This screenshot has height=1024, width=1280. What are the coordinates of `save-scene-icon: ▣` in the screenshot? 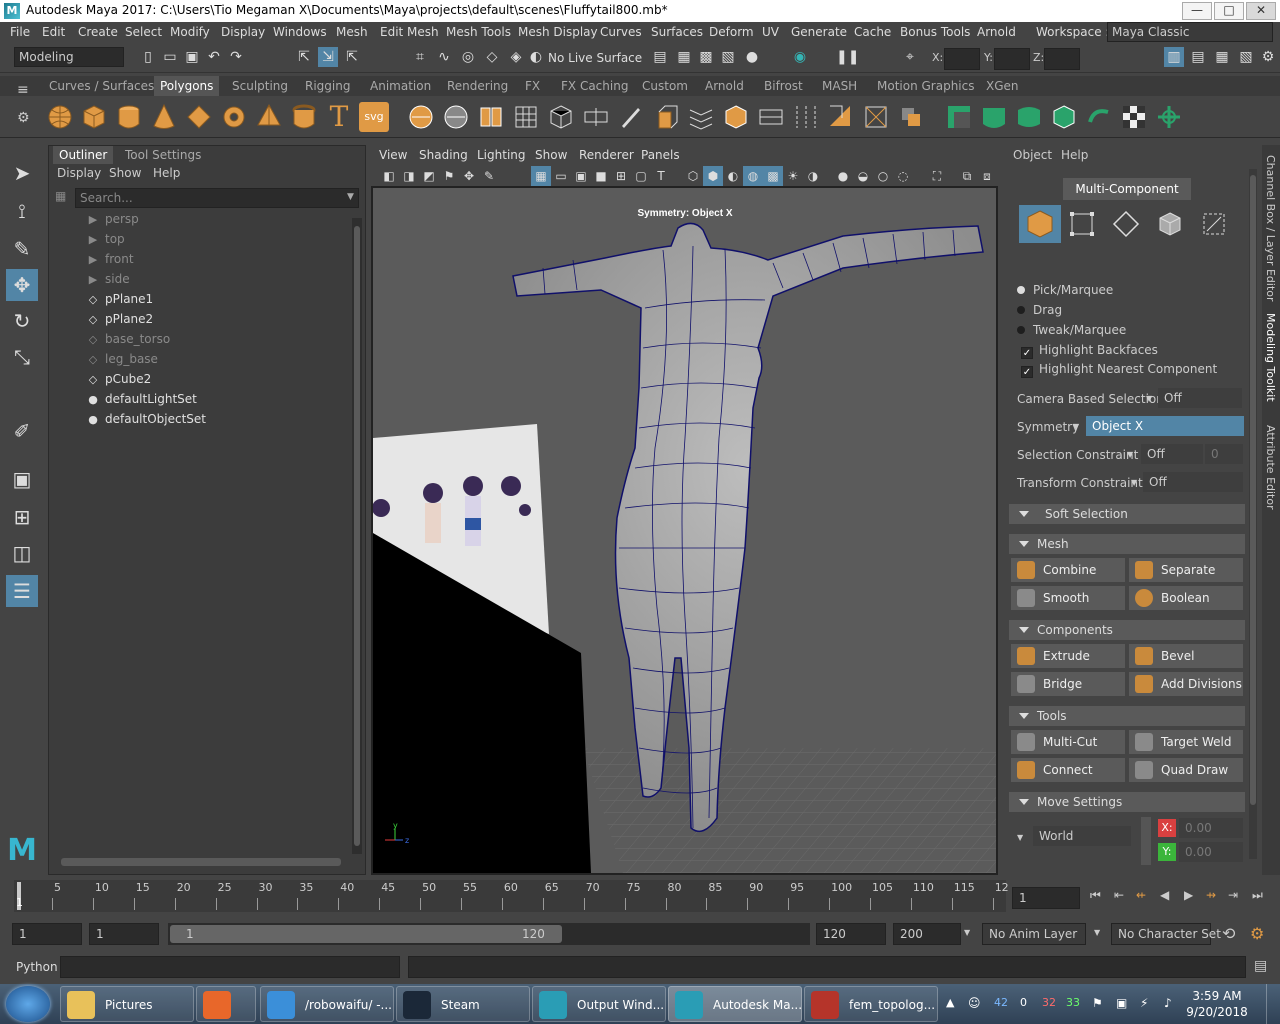 It's located at (192, 57).